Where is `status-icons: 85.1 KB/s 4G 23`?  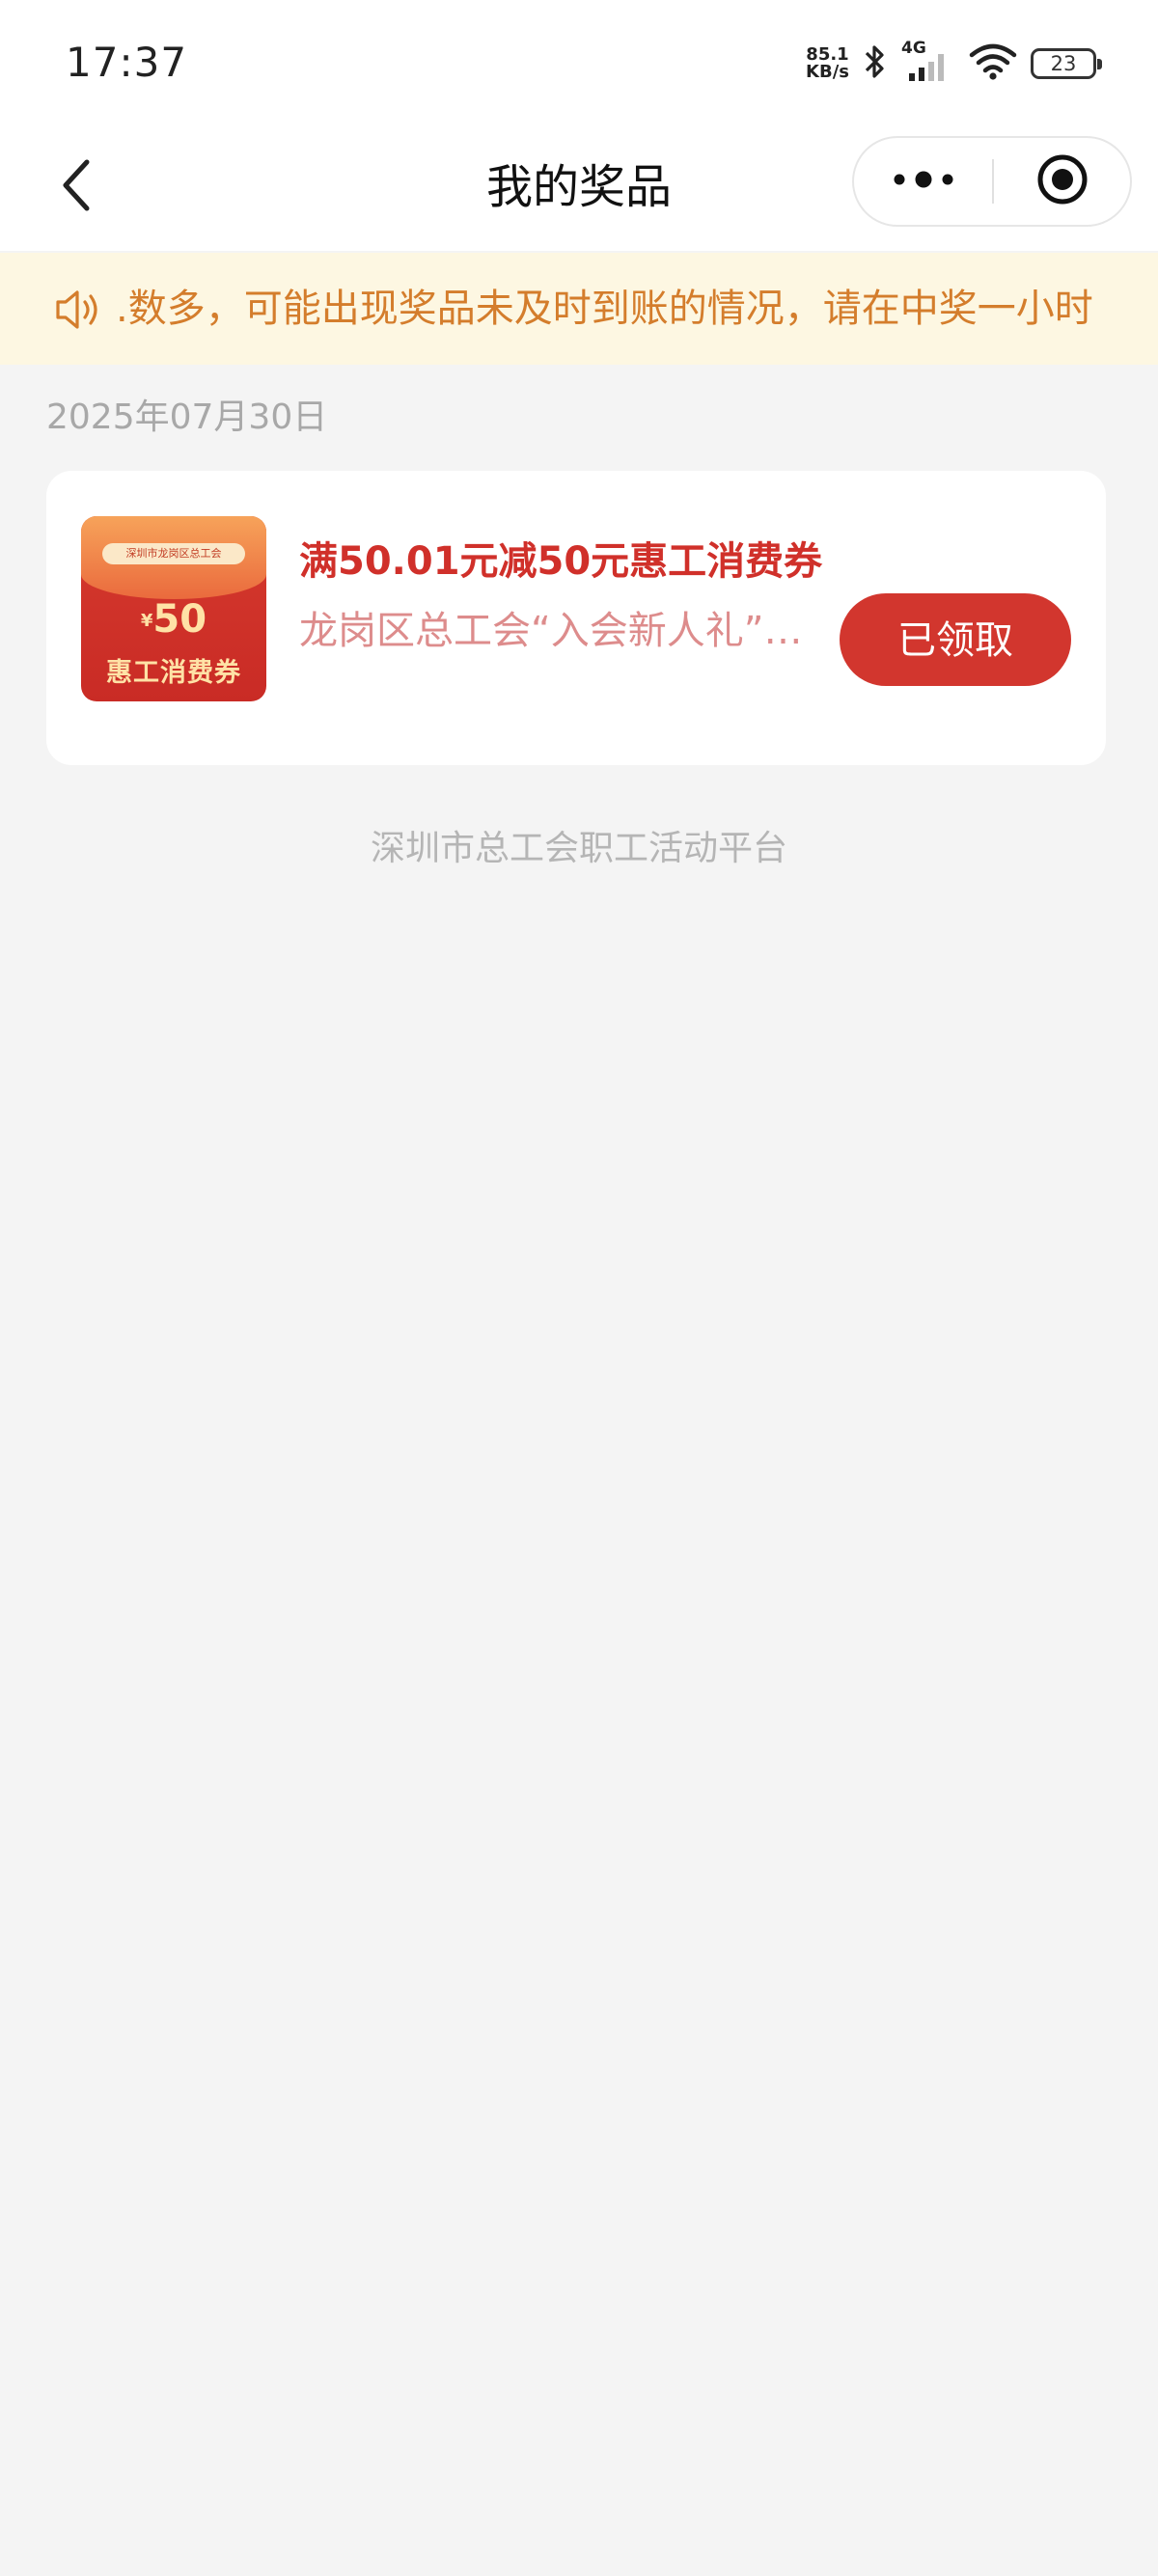
status-icons: 85.1 KB/s 4G 23 is located at coordinates (954, 62).